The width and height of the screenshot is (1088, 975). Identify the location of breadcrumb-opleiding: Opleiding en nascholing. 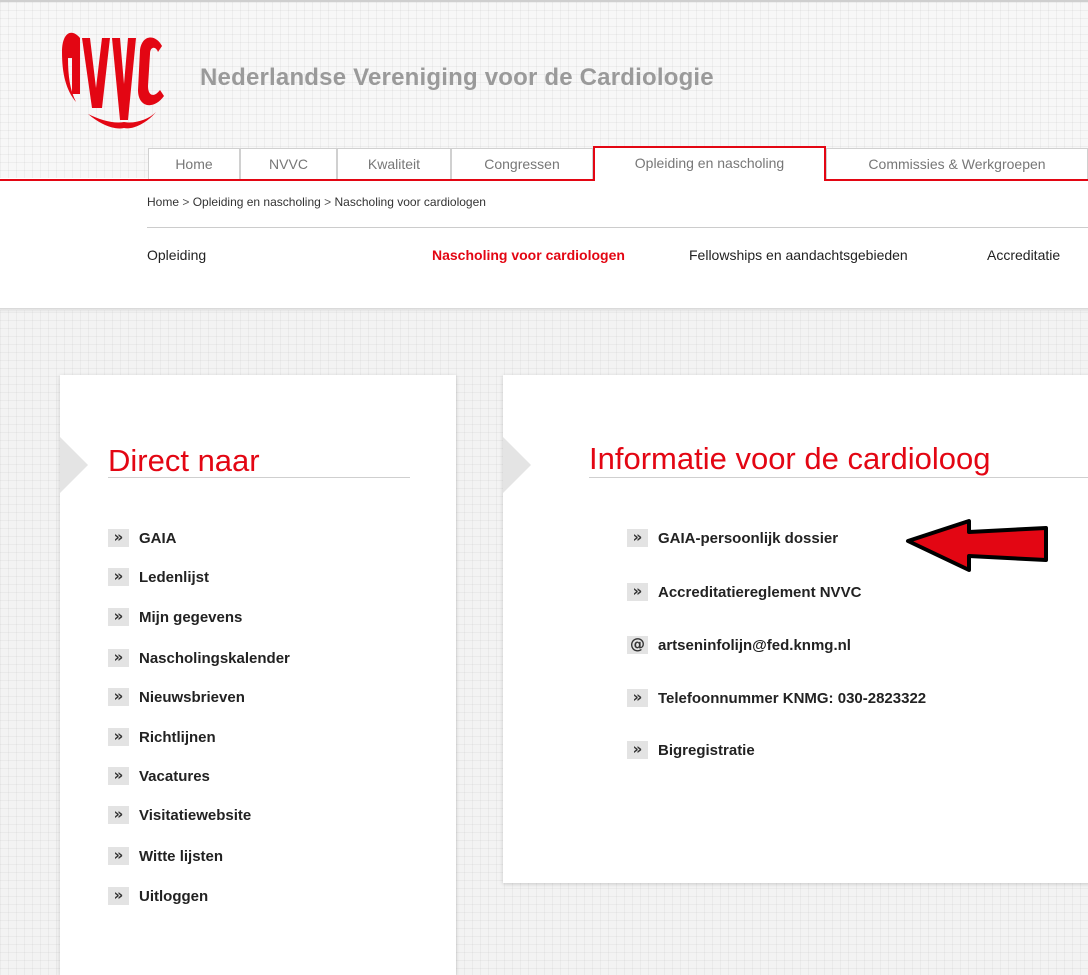
(257, 202).